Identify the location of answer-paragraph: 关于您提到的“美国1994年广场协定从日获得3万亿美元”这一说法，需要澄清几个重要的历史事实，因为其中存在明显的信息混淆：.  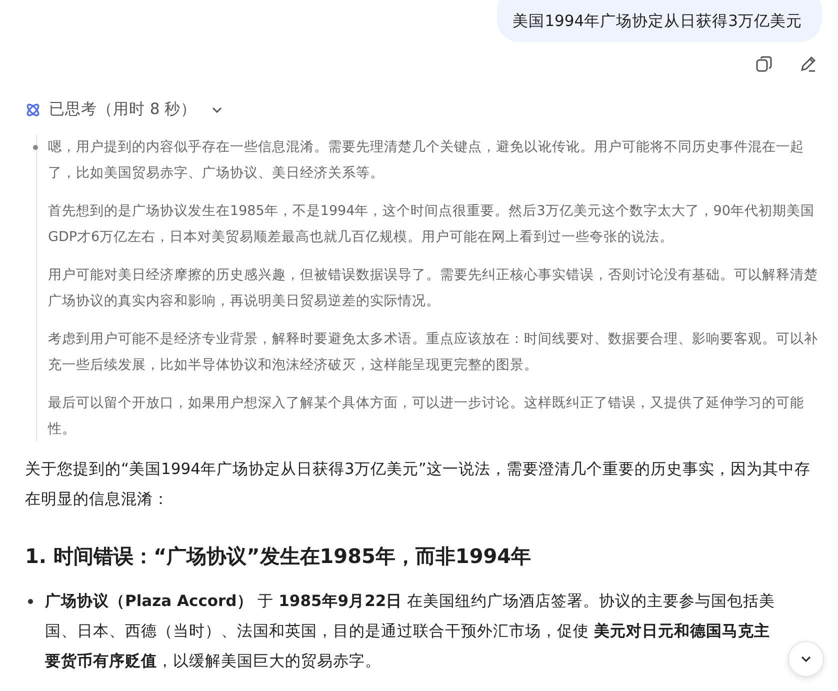
(418, 484).